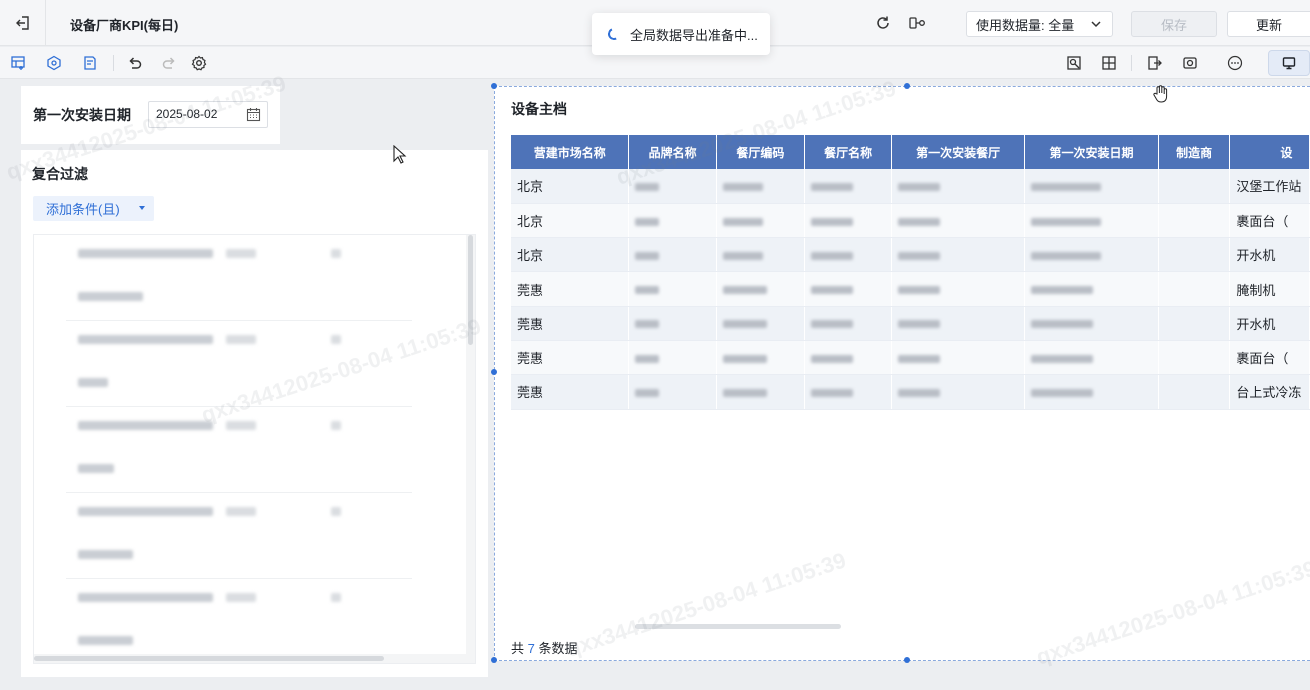 The width and height of the screenshot is (1310, 690). Describe the element at coordinates (761, 152) in the screenshot. I see `column-header: 餐厅编码` at that location.